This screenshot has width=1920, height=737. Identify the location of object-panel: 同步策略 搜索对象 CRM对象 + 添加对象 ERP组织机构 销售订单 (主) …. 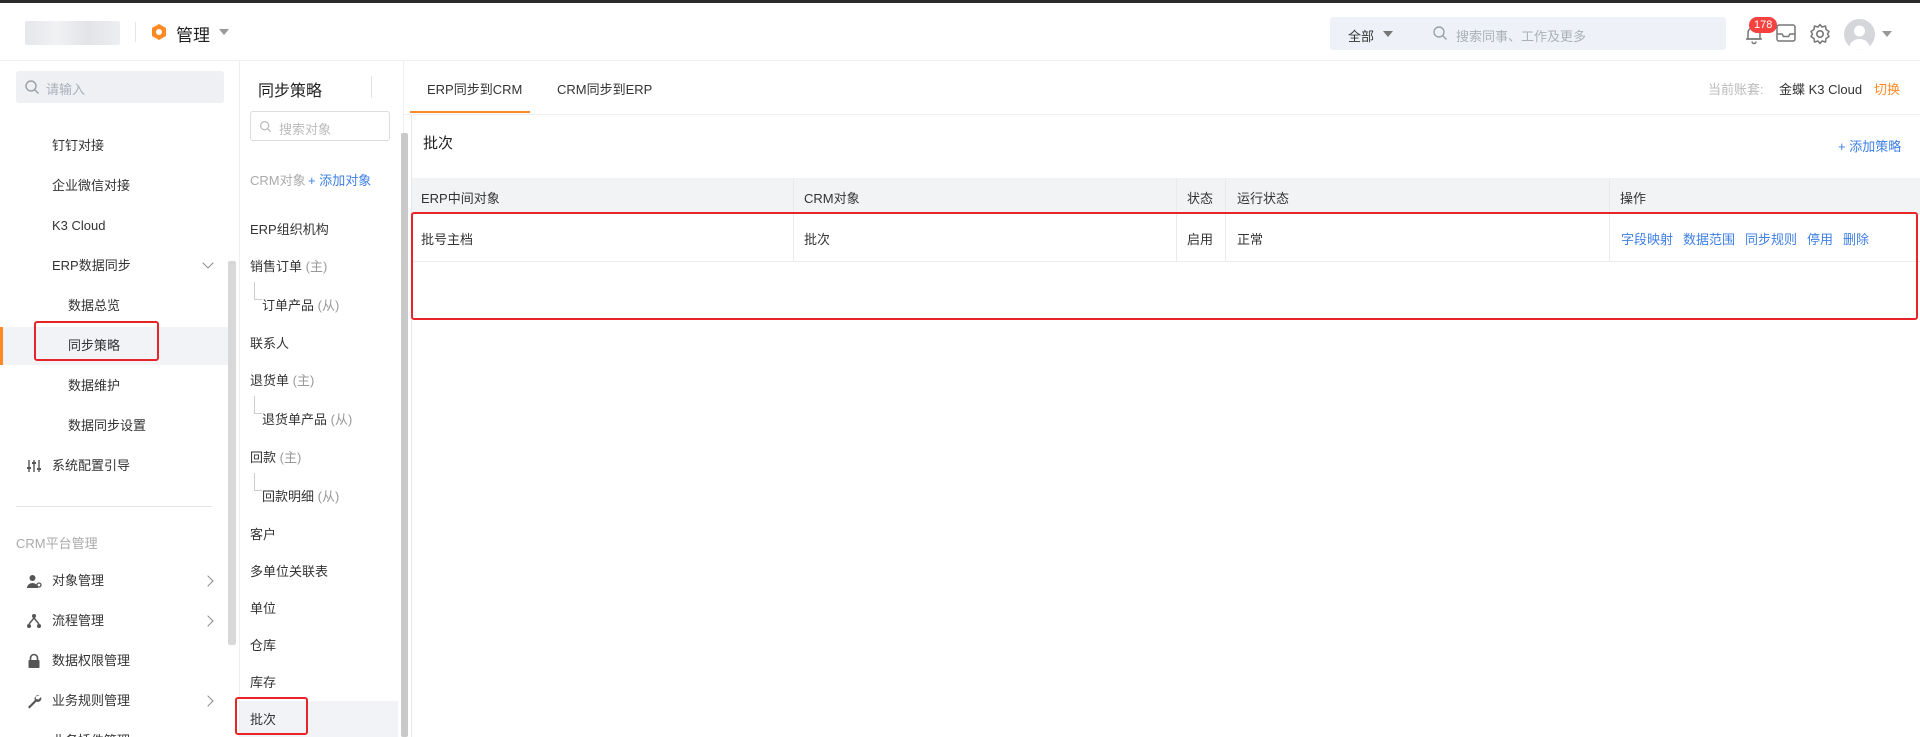
(322, 399).